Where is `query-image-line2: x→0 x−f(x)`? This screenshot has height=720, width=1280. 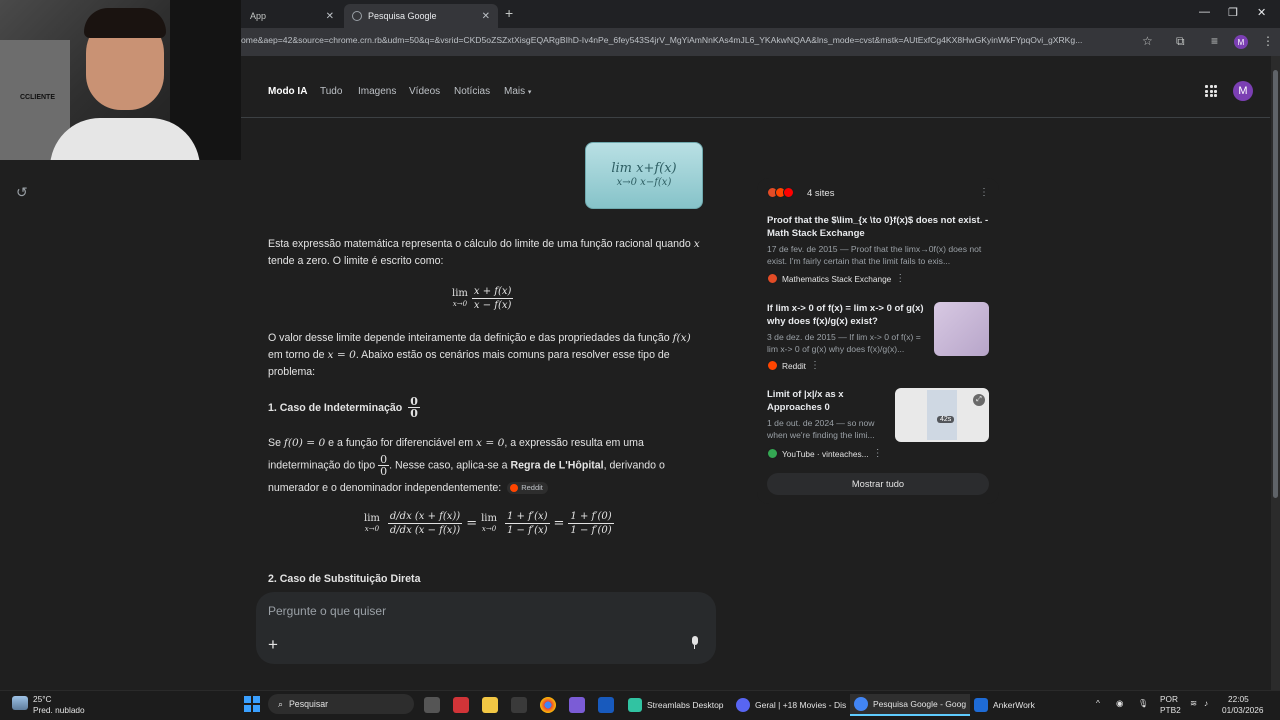
query-image-line2: x→0 x−f(x) is located at coordinates (644, 183).